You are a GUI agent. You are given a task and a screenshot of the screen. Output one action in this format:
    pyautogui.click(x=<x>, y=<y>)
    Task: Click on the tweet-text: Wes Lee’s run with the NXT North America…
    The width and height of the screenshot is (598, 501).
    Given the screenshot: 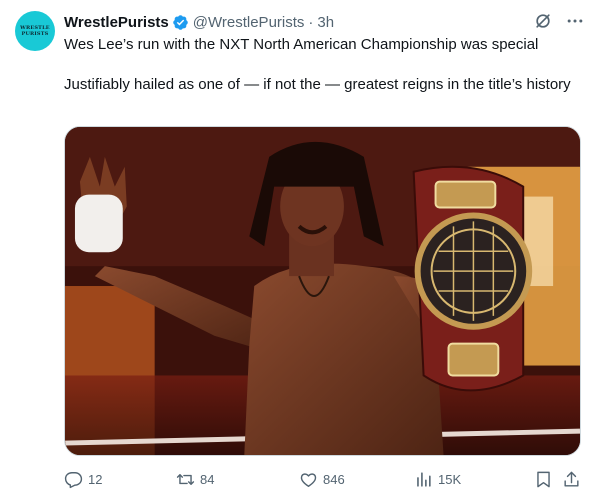 What is the action you would take?
    pyautogui.click(x=321, y=65)
    